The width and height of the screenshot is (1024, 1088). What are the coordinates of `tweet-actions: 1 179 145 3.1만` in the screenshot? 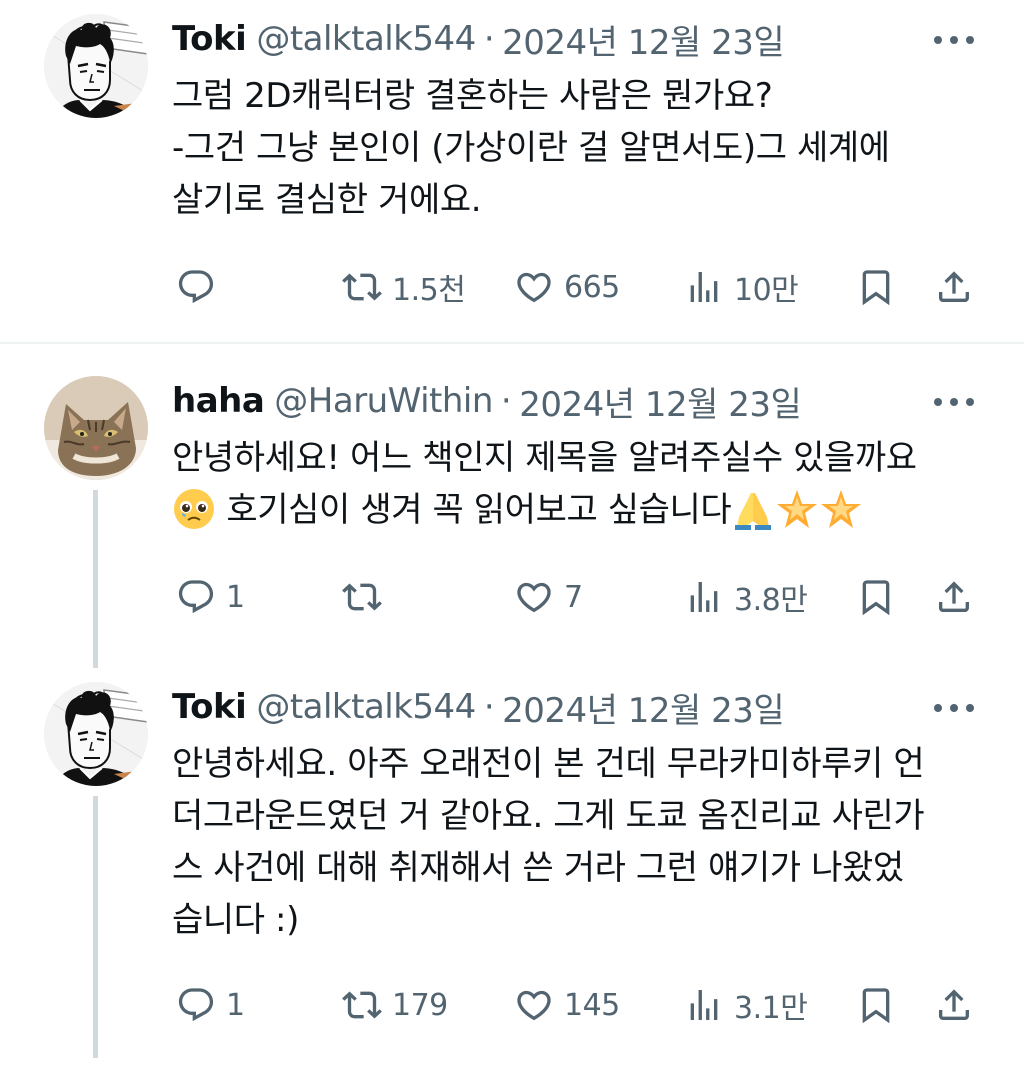 It's located at (512, 1005).